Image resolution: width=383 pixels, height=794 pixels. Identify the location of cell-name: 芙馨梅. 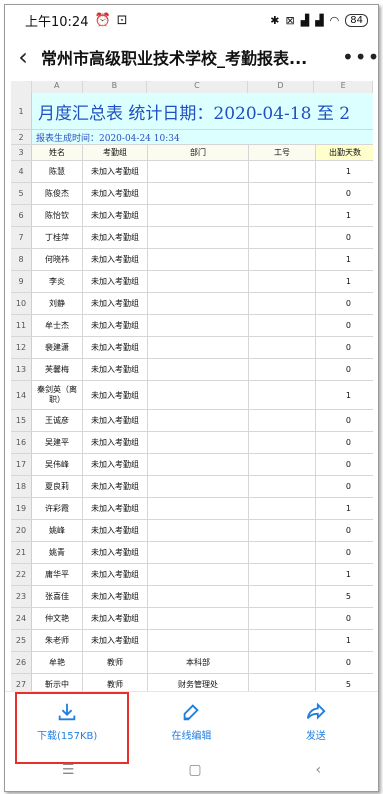
(57, 369).